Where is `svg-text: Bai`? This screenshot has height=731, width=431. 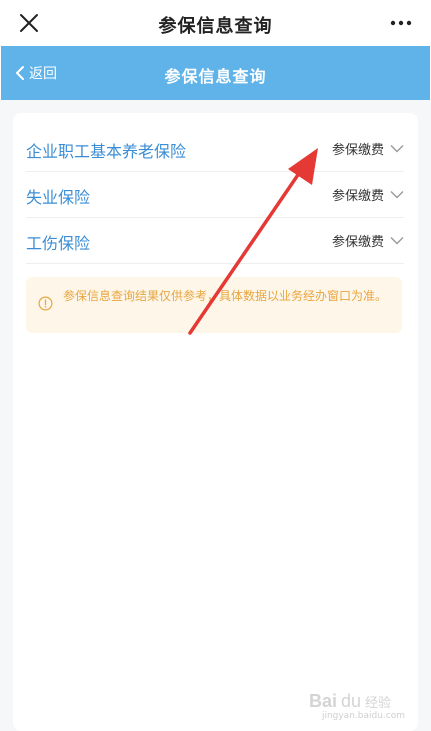
svg-text: Bai is located at coordinates (323, 701).